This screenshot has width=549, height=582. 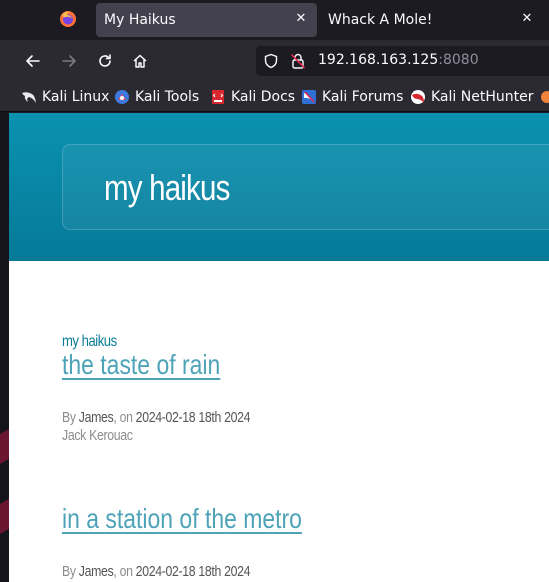 I want to click on back-arrow-icon, so click(x=33, y=61).